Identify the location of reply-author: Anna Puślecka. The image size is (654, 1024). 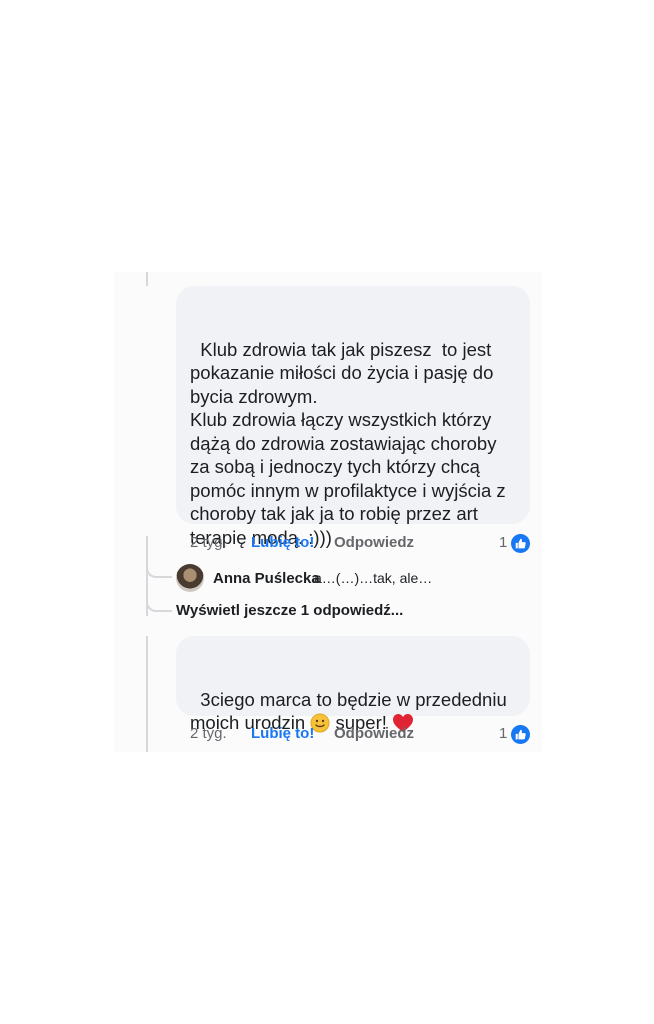
(266, 578).